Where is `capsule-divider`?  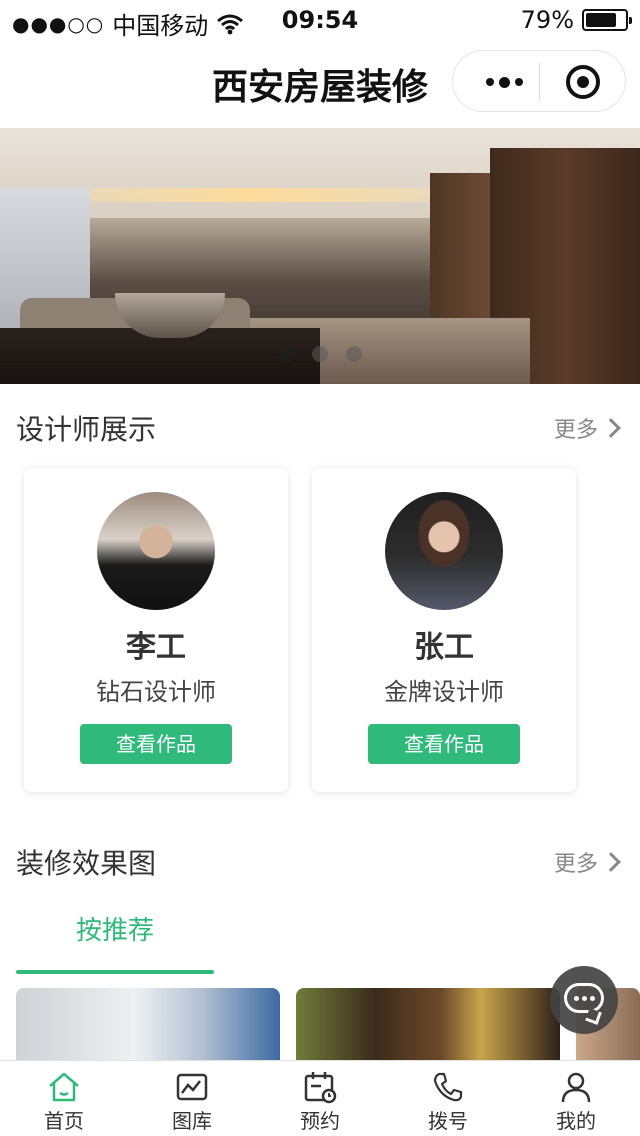
capsule-divider is located at coordinates (539, 82).